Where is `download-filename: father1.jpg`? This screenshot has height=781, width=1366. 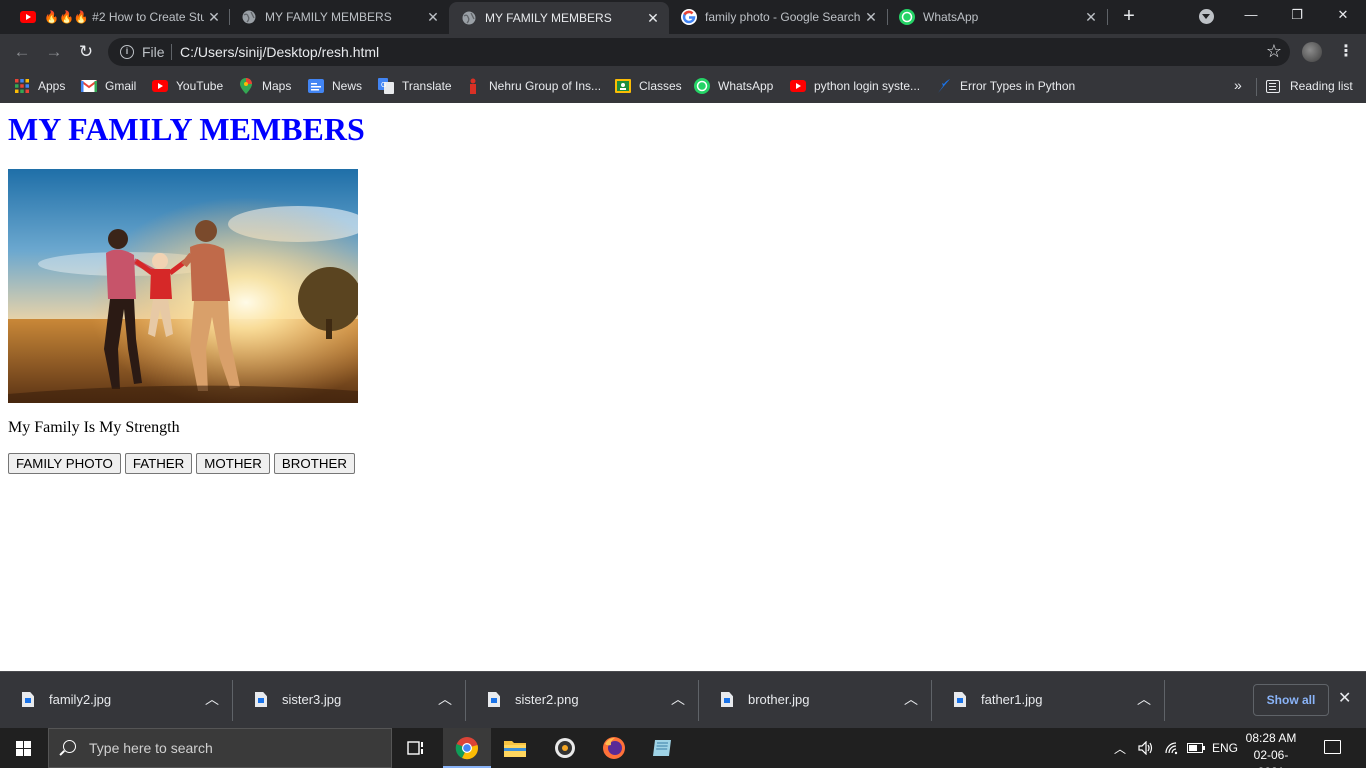
download-filename: father1.jpg is located at coordinates (1012, 699).